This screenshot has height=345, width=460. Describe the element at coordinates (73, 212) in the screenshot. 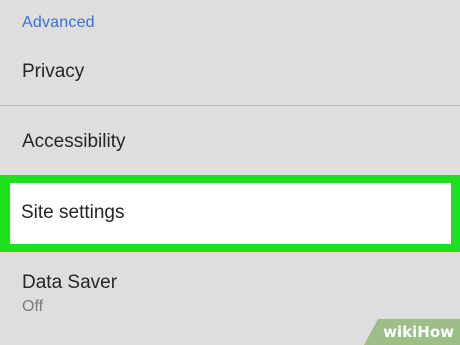

I see `settings-item-label: Site settings` at that location.